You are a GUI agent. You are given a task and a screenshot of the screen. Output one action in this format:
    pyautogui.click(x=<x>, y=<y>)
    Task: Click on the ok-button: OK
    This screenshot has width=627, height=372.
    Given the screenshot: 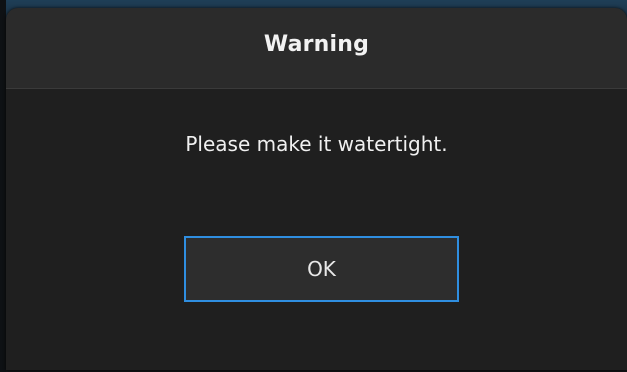 What is the action you would take?
    pyautogui.click(x=321, y=269)
    